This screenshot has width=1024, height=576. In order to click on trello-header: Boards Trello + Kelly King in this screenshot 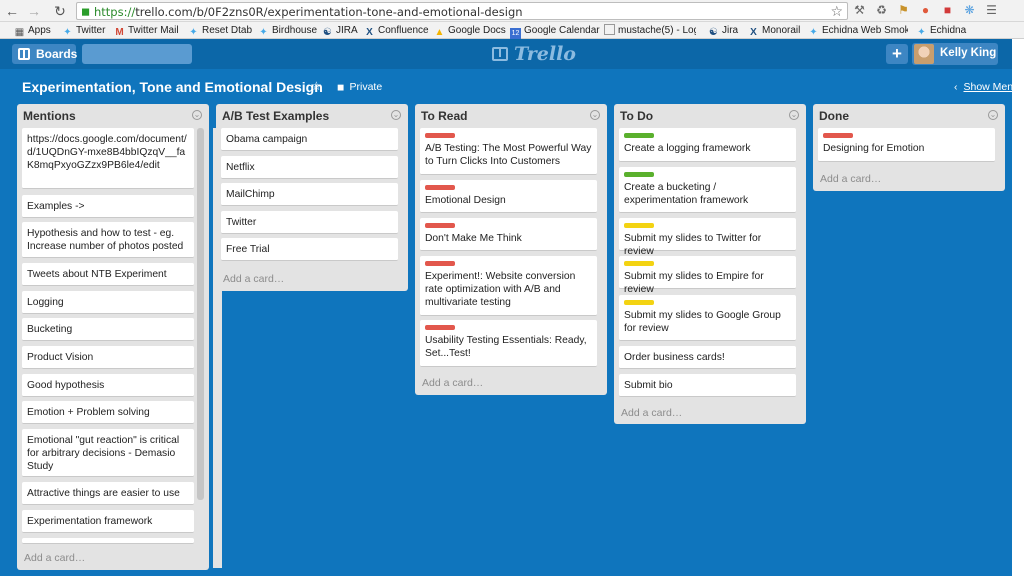, I will do `click(506, 54)`.